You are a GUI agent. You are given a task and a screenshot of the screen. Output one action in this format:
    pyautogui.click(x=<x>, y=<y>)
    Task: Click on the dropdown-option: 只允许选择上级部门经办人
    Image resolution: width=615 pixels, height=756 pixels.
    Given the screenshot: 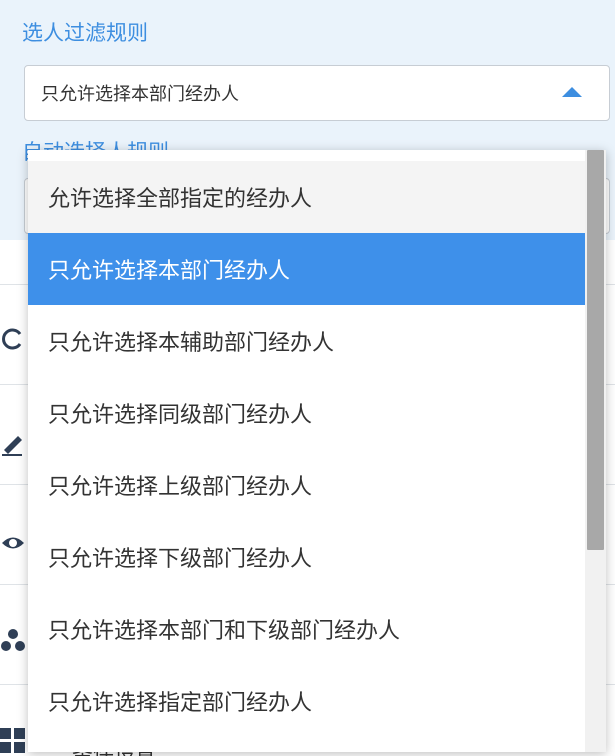 What is the action you would take?
    pyautogui.click(x=306, y=485)
    